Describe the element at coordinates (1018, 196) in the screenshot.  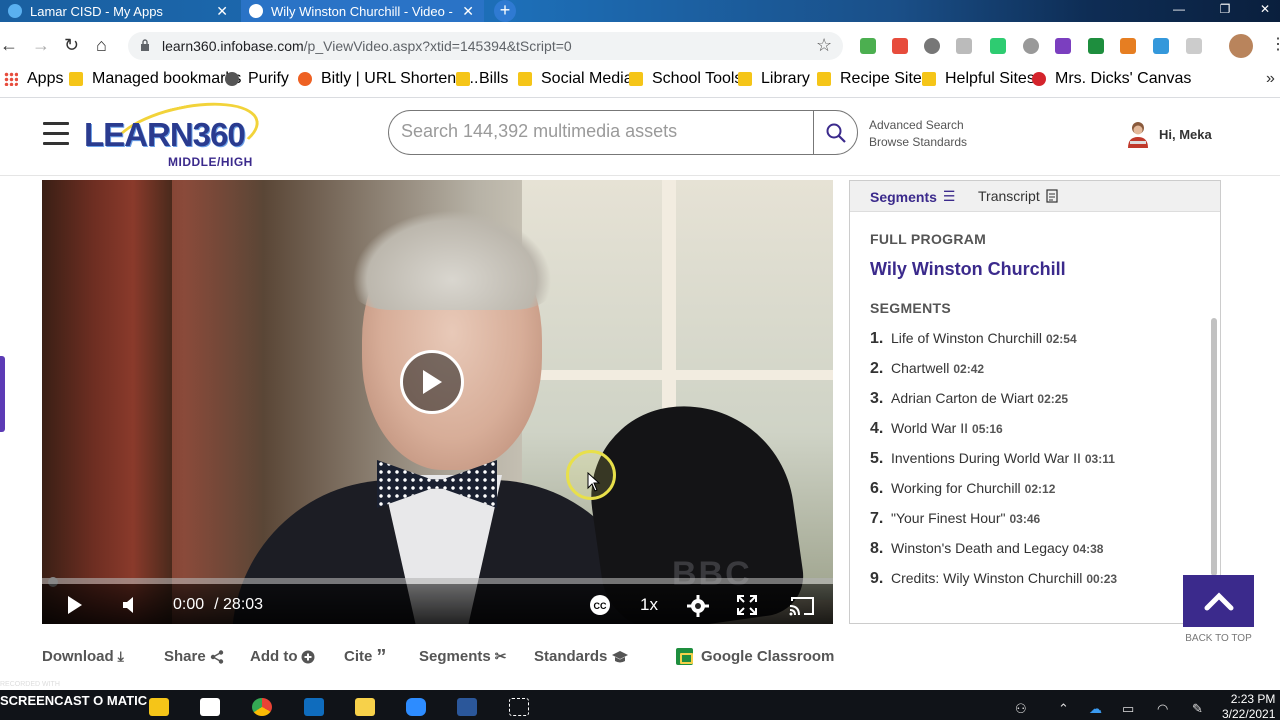
I see `tab-transcript: Transcript` at that location.